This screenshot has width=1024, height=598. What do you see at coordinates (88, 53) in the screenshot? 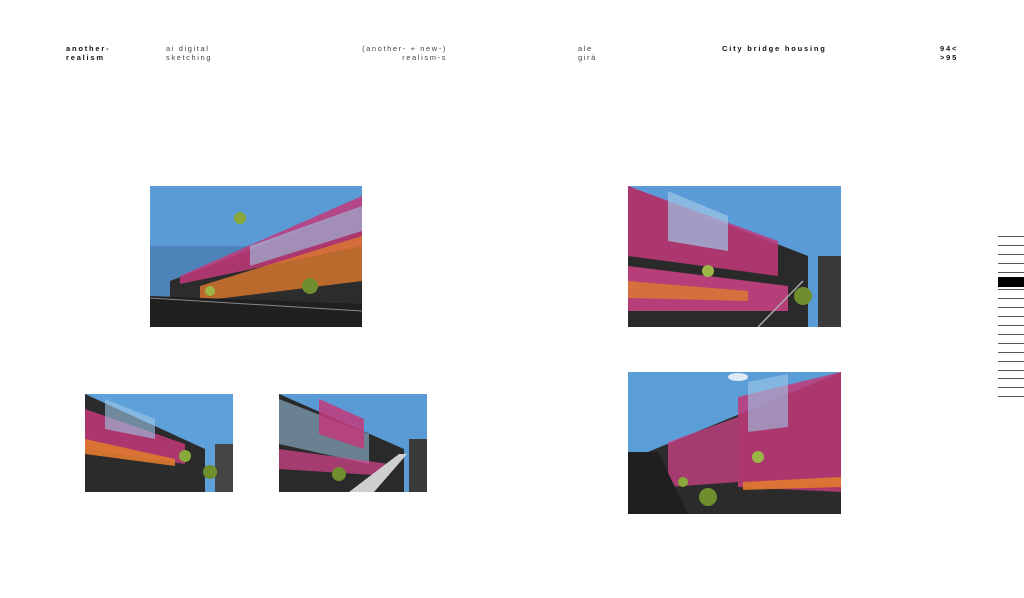
I see `brand-title: another- realism` at bounding box center [88, 53].